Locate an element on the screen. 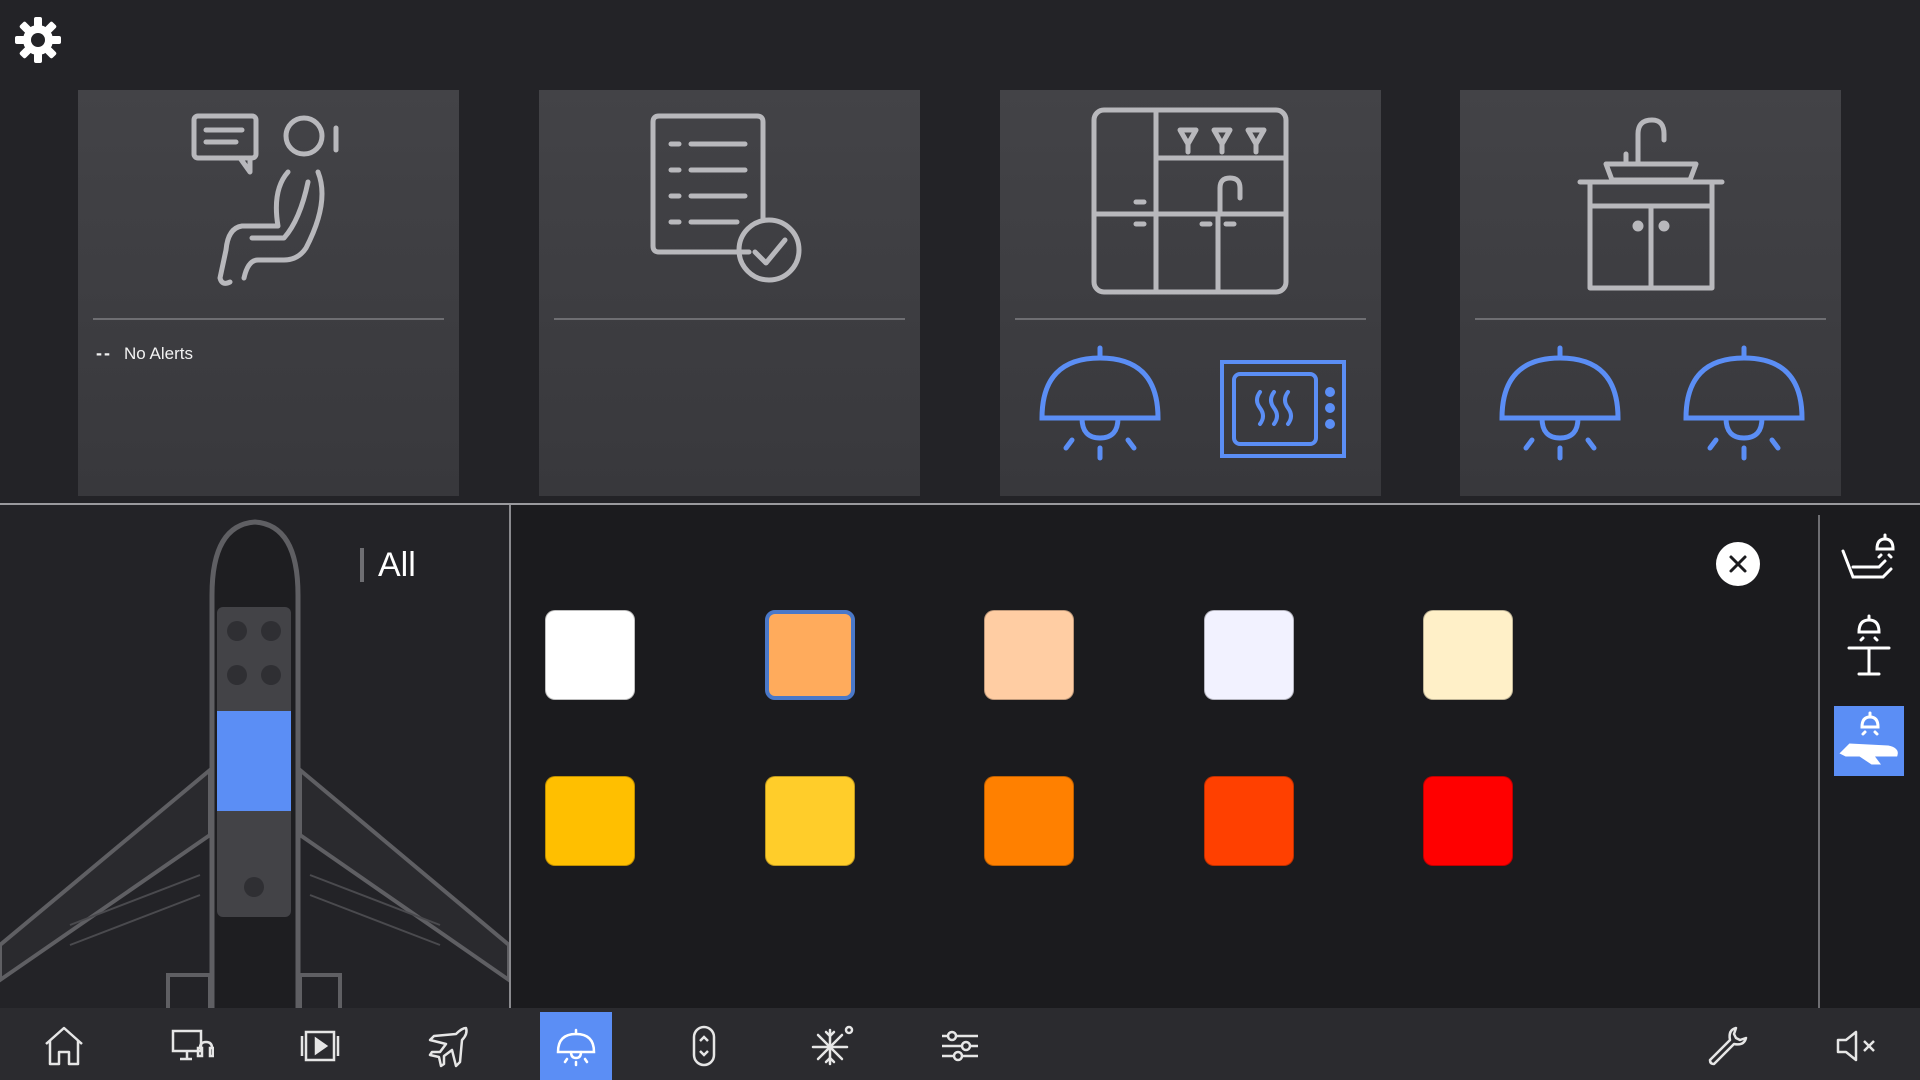  cabin-light-button is located at coordinates (1869, 741).